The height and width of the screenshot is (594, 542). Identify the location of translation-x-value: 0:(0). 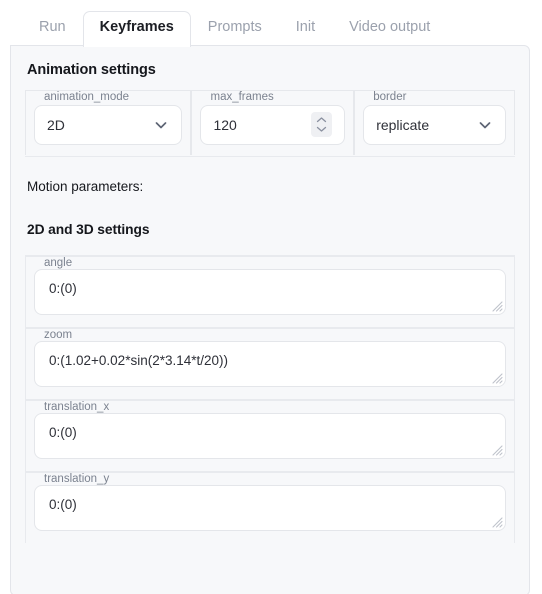
(63, 432).